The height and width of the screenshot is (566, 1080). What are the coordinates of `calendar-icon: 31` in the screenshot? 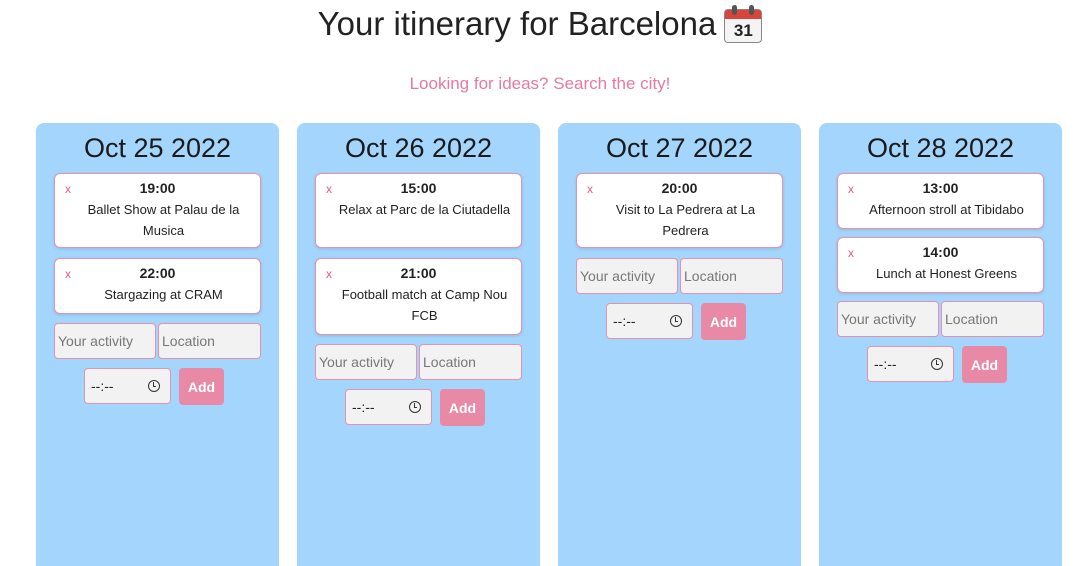 It's located at (743, 24).